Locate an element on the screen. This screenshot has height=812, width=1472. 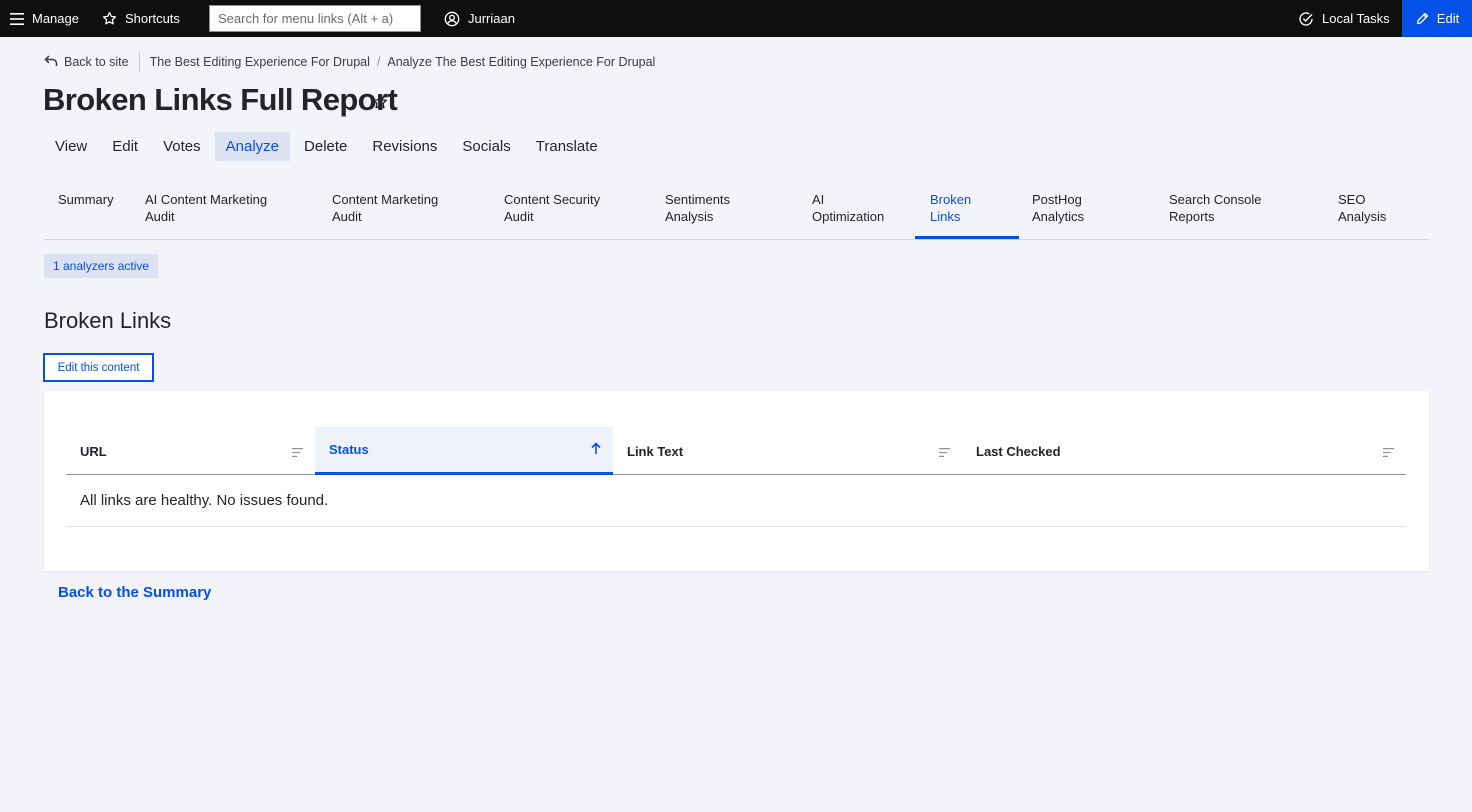
shortcuts-button: Shortcuts is located at coordinates (141, 18).